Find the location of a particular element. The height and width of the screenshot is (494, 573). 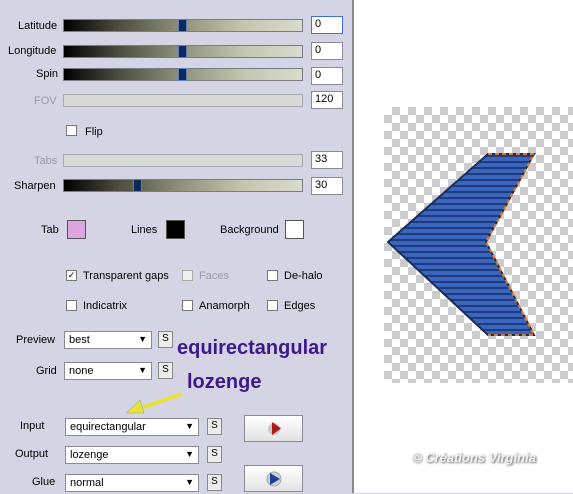

faces-checkbox is located at coordinates (187, 275).